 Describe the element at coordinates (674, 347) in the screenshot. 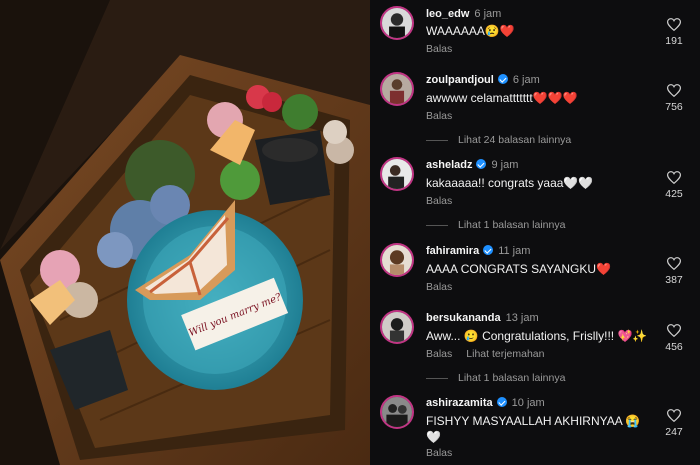

I see `like-count: 456` at that location.